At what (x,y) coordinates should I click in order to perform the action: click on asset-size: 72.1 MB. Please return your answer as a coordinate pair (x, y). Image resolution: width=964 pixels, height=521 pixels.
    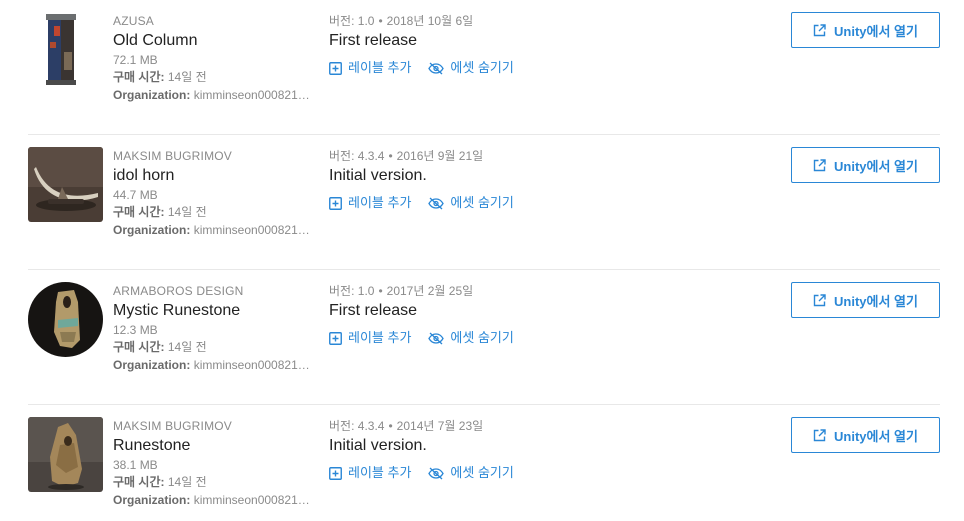
    Looking at the image, I should click on (135, 60).